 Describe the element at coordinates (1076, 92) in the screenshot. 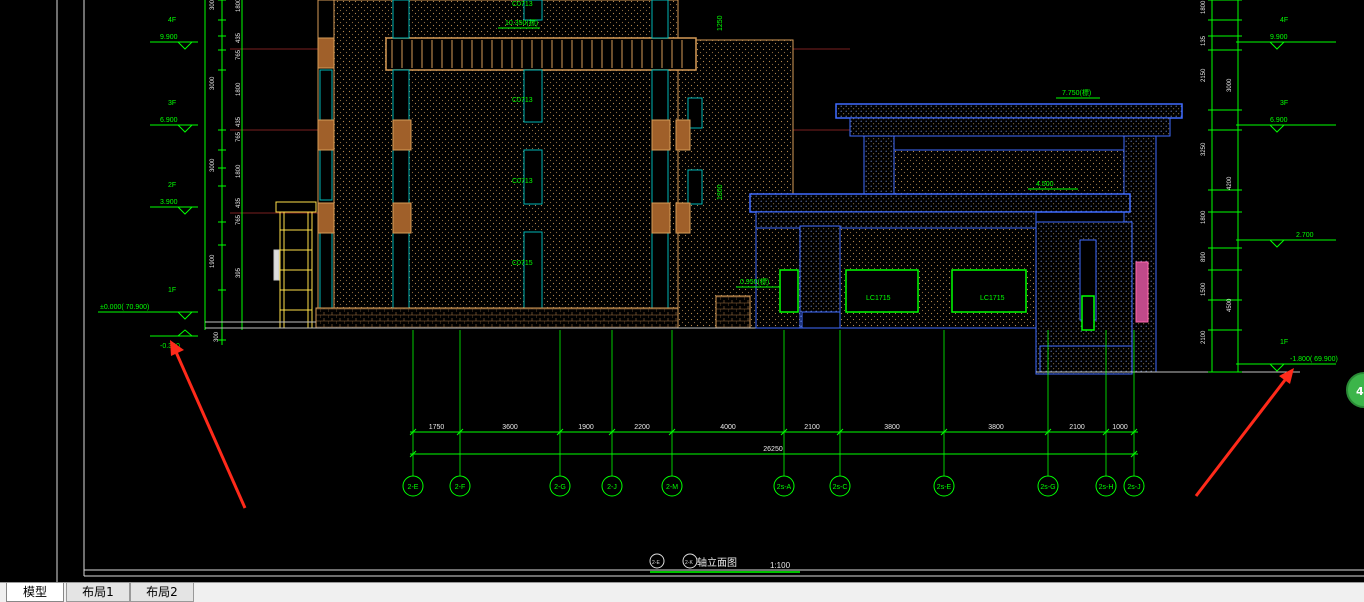

I see `annex-top-elev: 7.750(標)` at that location.